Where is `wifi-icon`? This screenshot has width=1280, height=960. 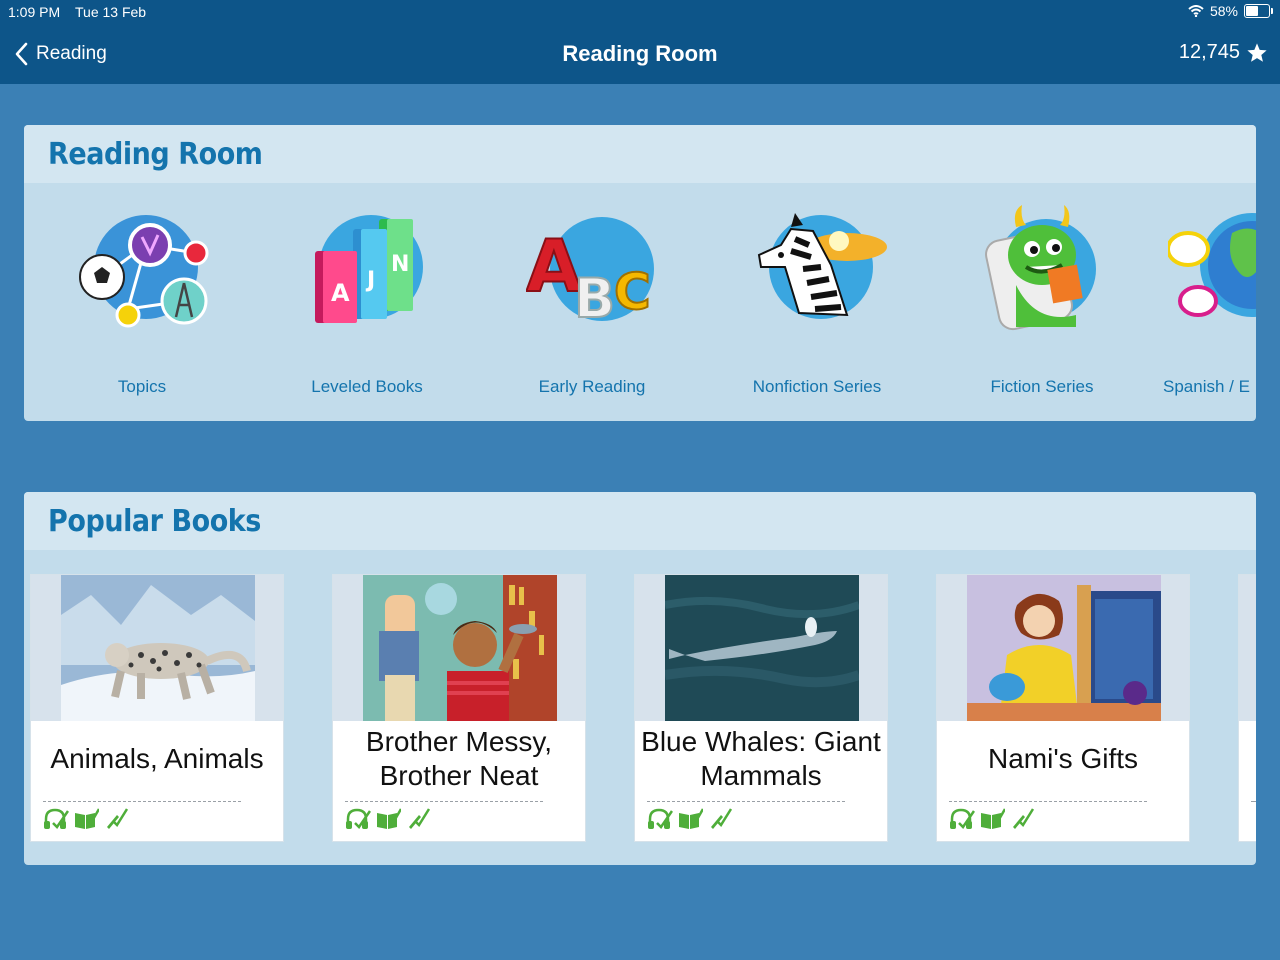 wifi-icon is located at coordinates (1196, 11).